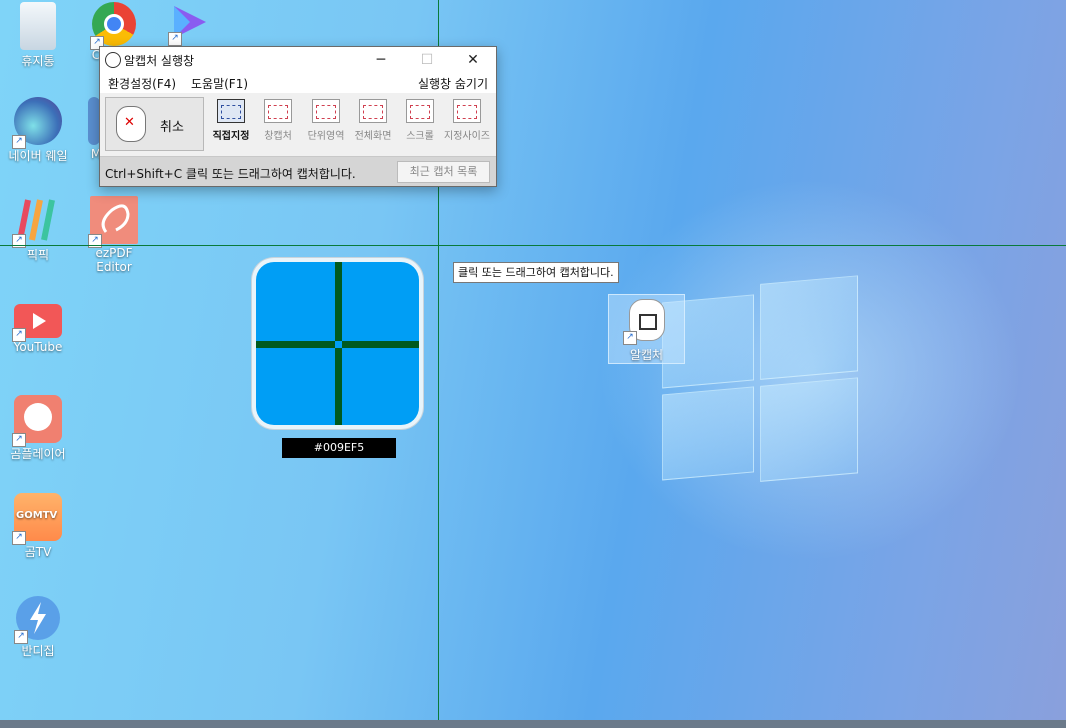  What do you see at coordinates (38, 156) in the screenshot?
I see `naver-whale-label: 네이버 웨일` at bounding box center [38, 156].